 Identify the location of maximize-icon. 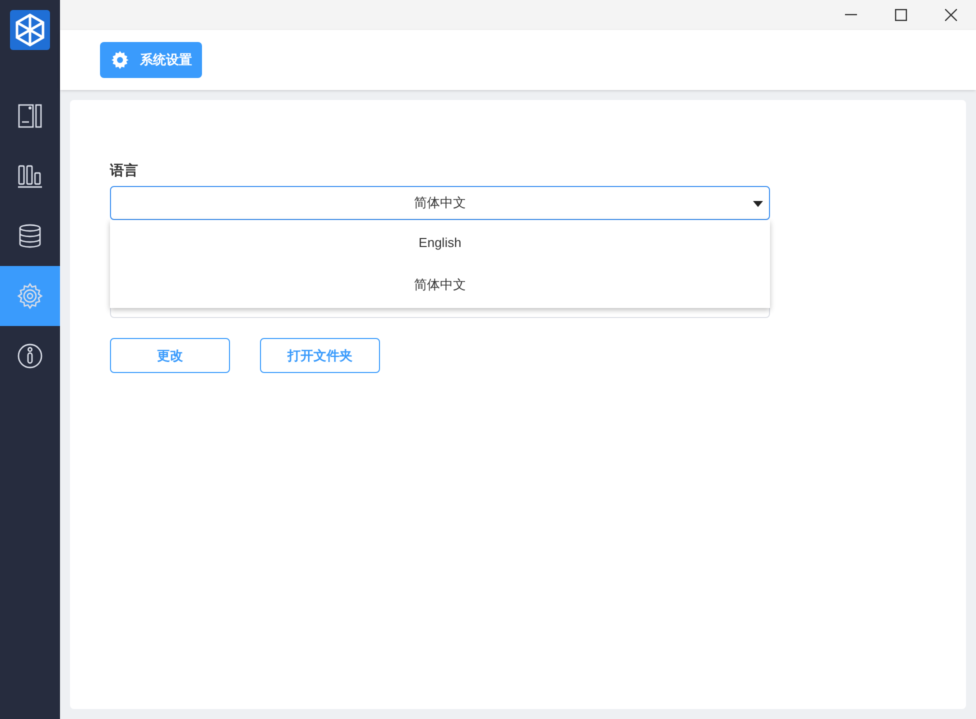
(901, 15).